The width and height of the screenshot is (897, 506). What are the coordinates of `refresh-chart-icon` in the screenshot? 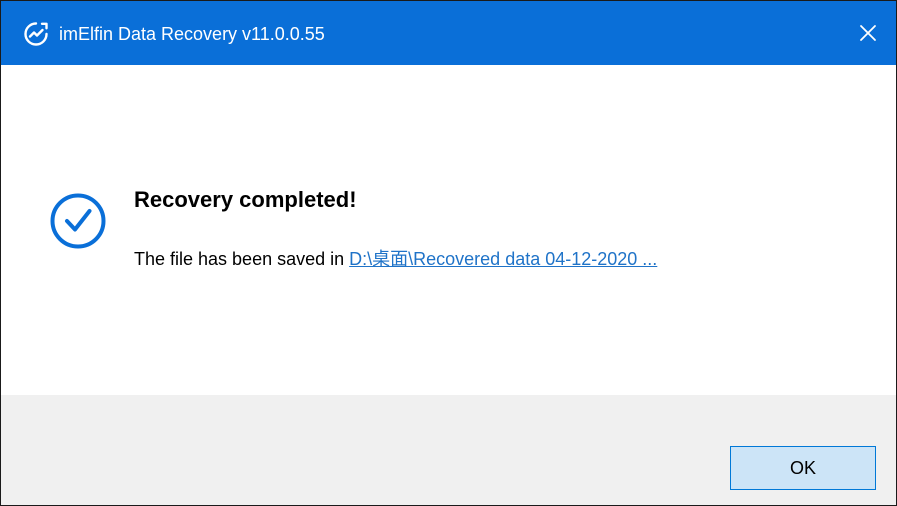 It's located at (36, 34).